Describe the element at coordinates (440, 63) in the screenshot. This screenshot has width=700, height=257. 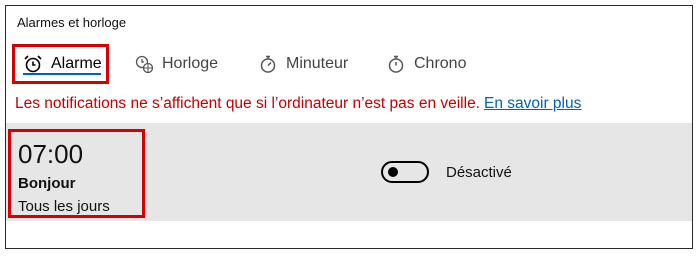
I see `tab-chrono-label: Chrono` at that location.